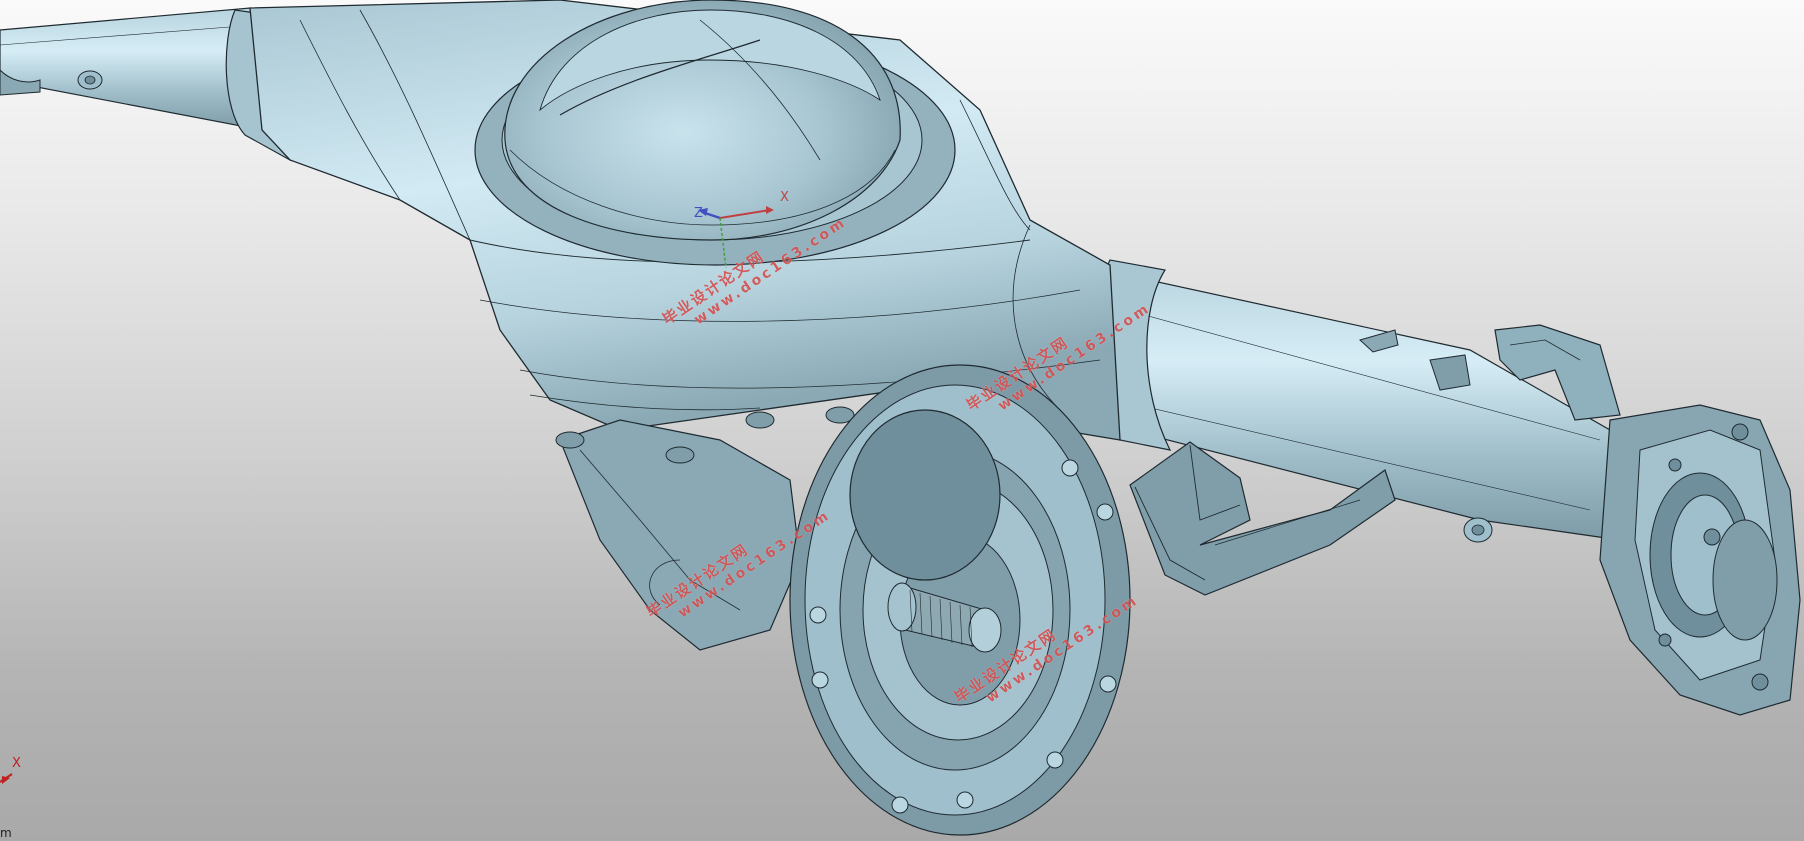 This screenshot has height=841, width=1804. I want to click on unit-label: m, so click(6, 833).